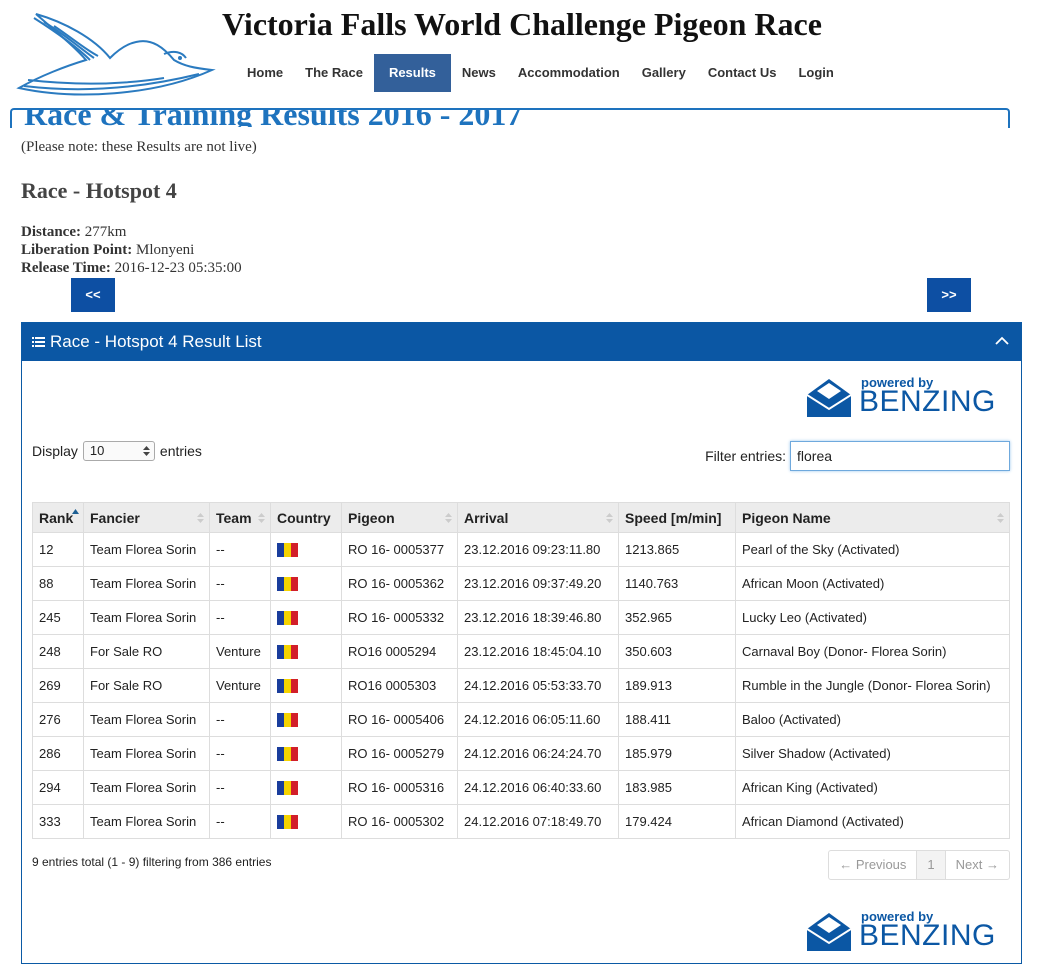 Image resolution: width=1050 pixels, height=972 pixels. I want to click on column-header-label: Pigeon Name, so click(786, 517).